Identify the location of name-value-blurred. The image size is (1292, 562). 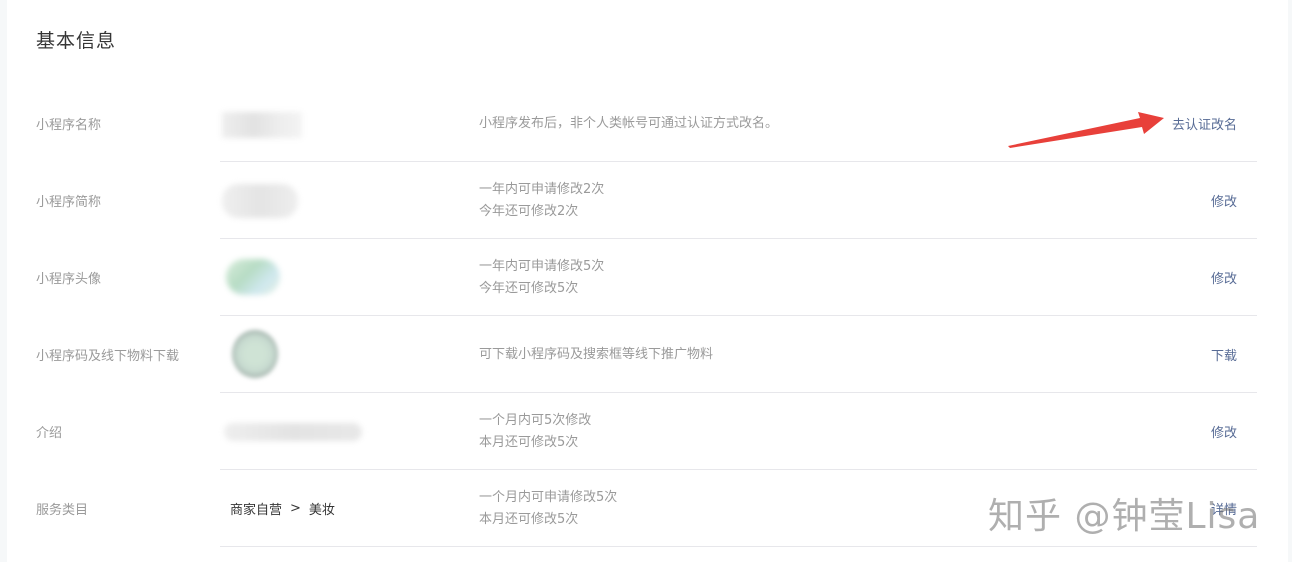
(340, 123).